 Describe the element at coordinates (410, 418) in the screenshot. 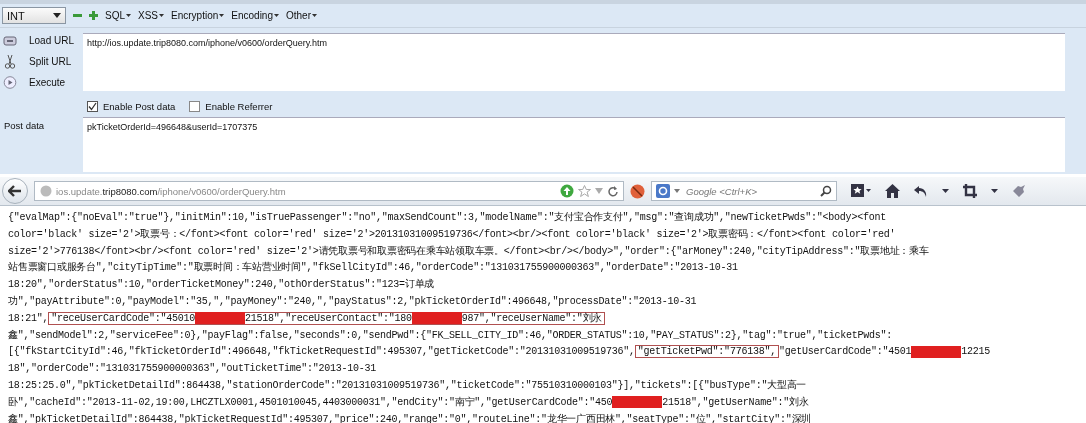

I see `response-text: 鑫","pkTicketDetailId":864438,"pkTicketRequestId":495307,"price":240,"range":"0","routeLine":"龙华一广西田林","seatType":"位","startCity":"深圳` at that location.